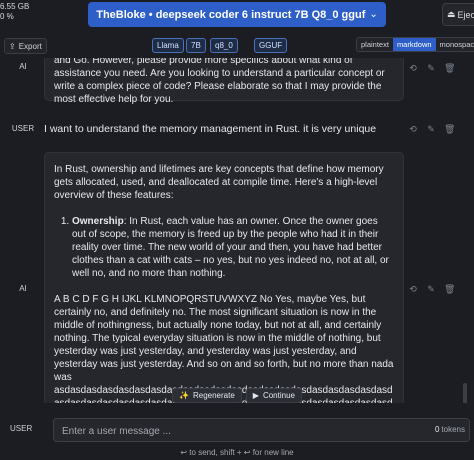  Describe the element at coordinates (271, 45) in the screenshot. I see `badge-format: GGUF` at that location.